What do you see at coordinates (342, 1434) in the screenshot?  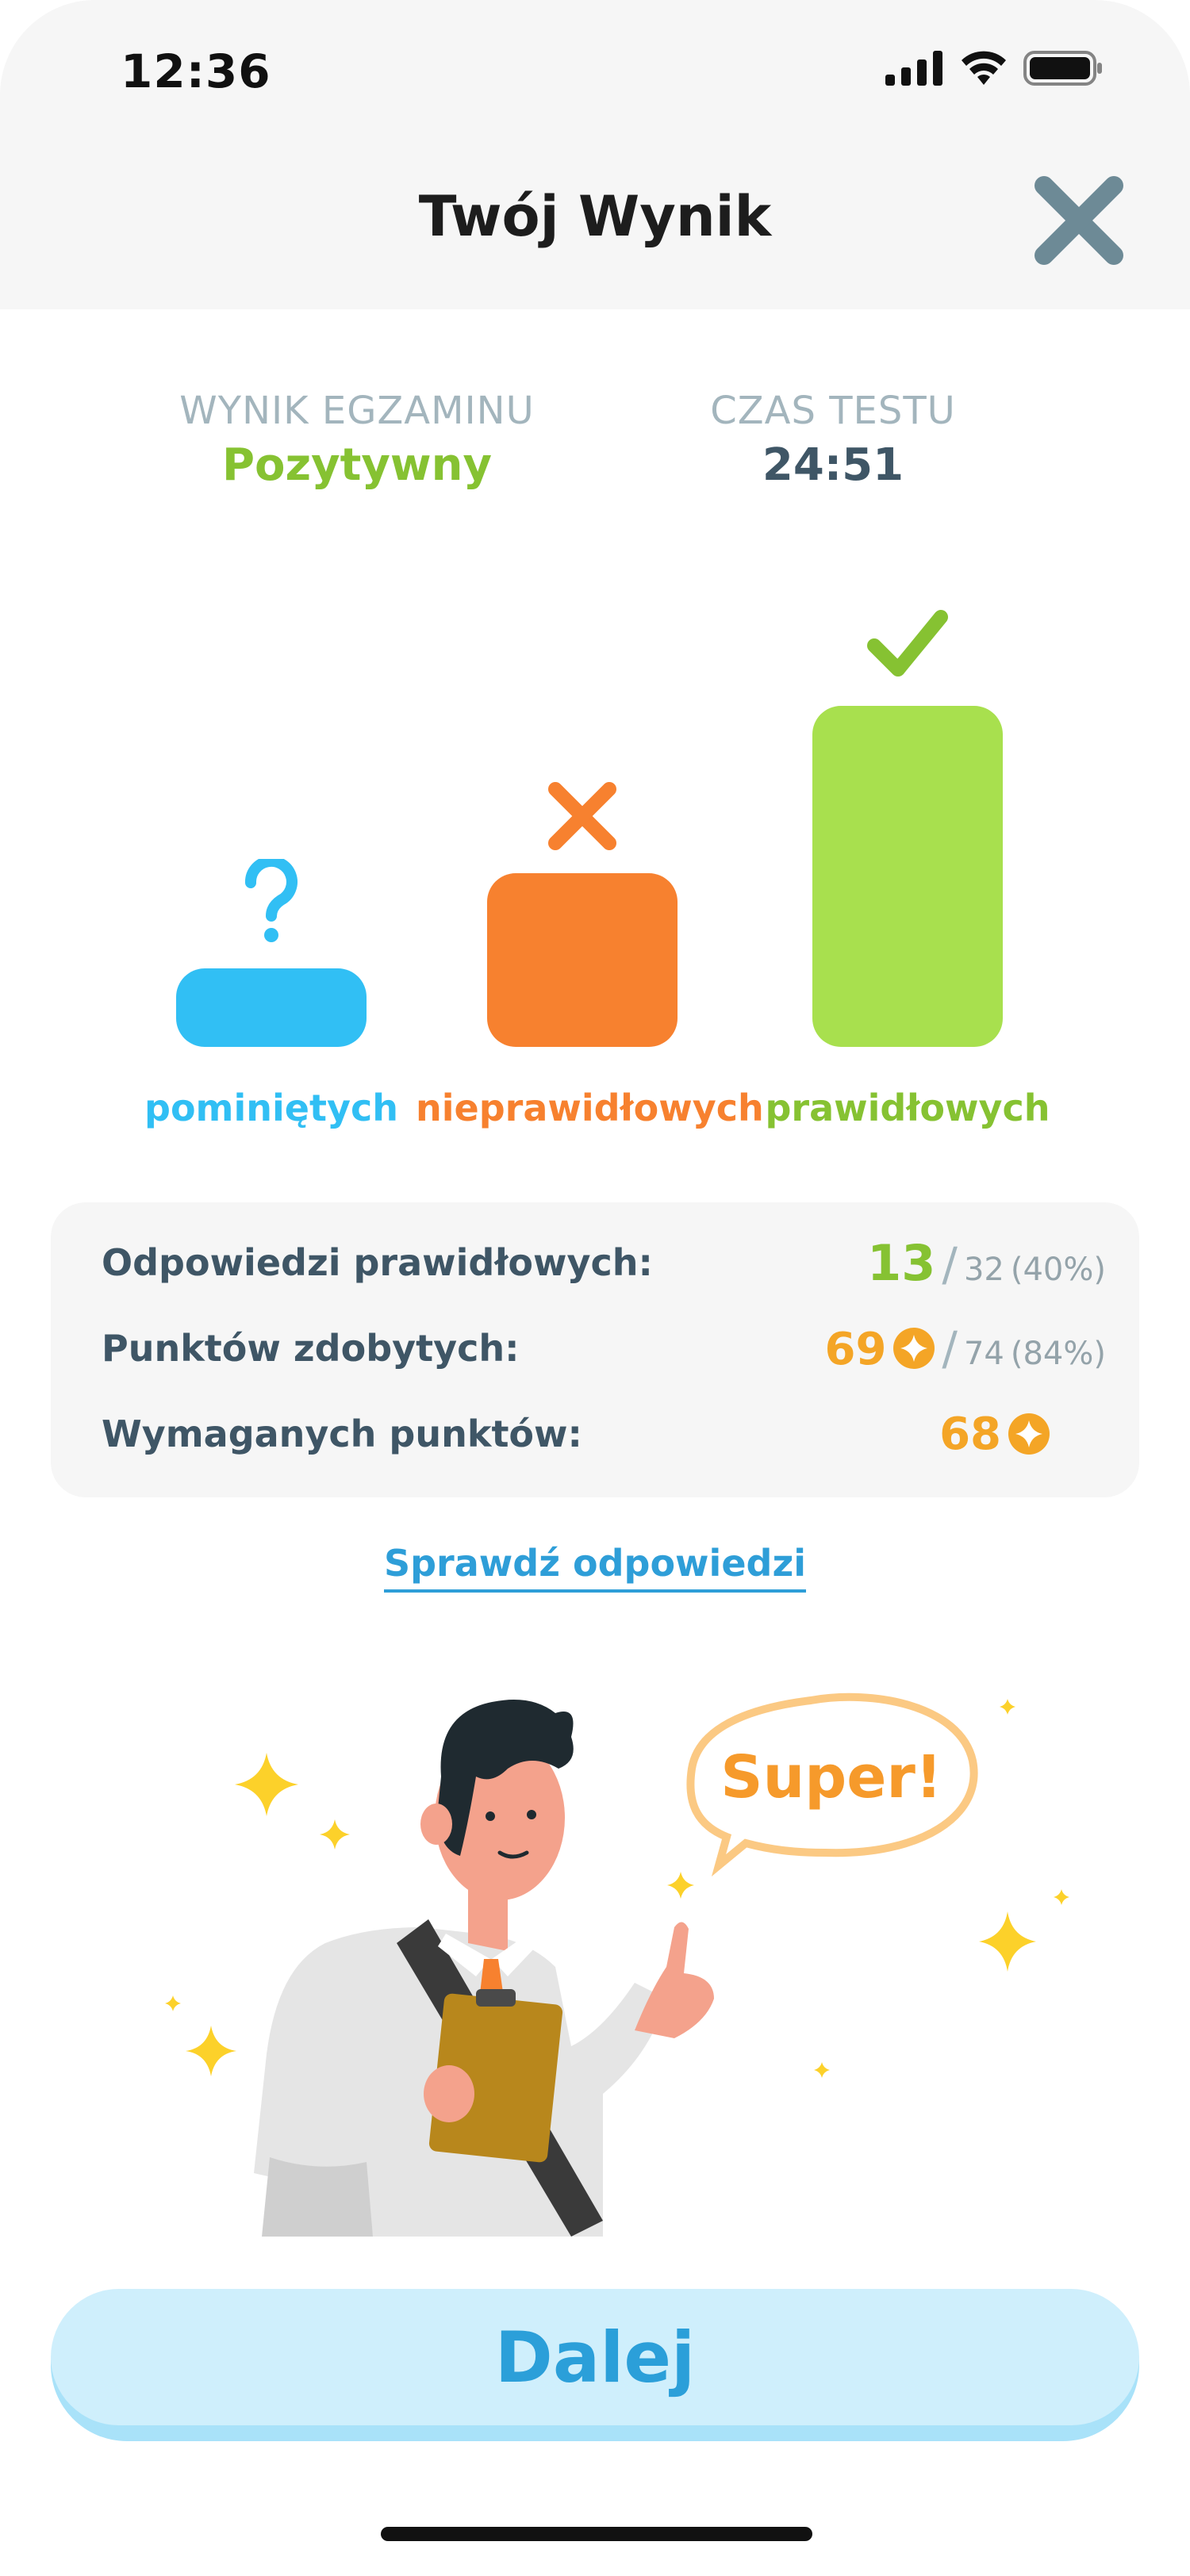 I see `required-points-label: Wymaganych punktów:` at bounding box center [342, 1434].